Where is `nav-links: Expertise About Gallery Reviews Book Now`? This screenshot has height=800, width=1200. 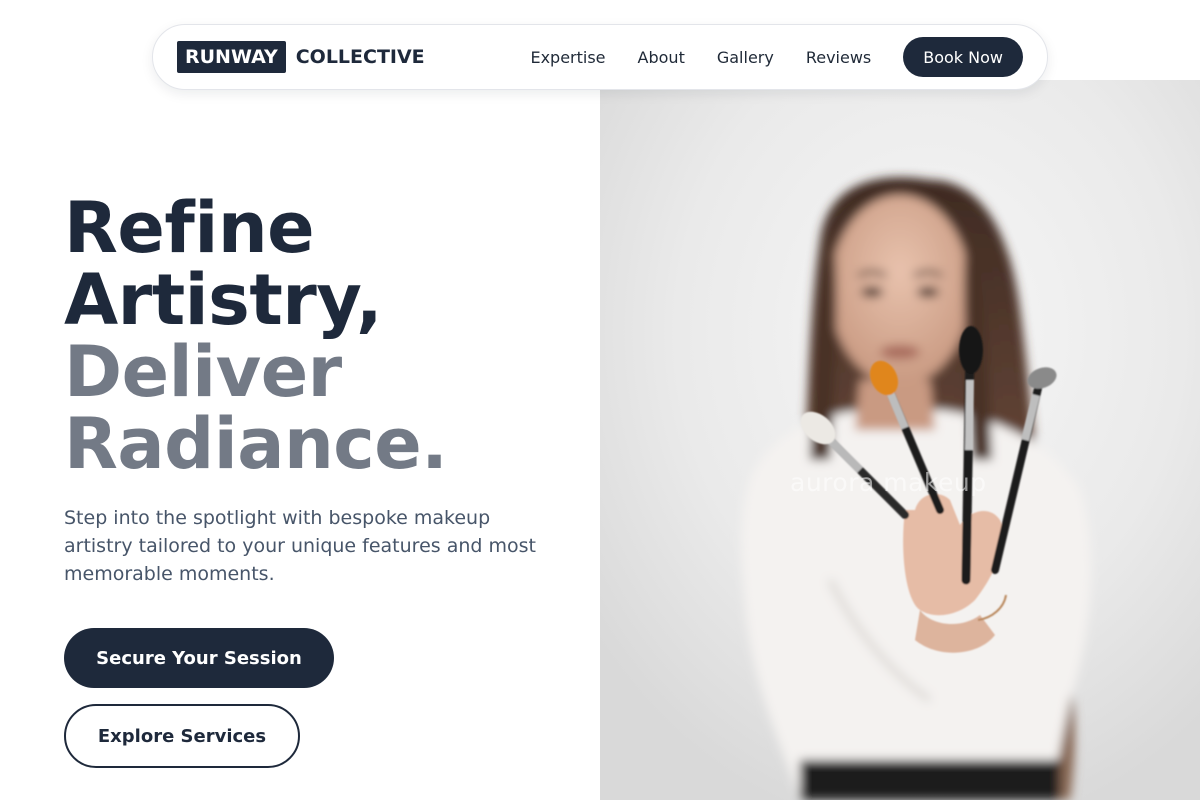
nav-links: Expertise About Gallery Reviews Book Now is located at coordinates (768, 57).